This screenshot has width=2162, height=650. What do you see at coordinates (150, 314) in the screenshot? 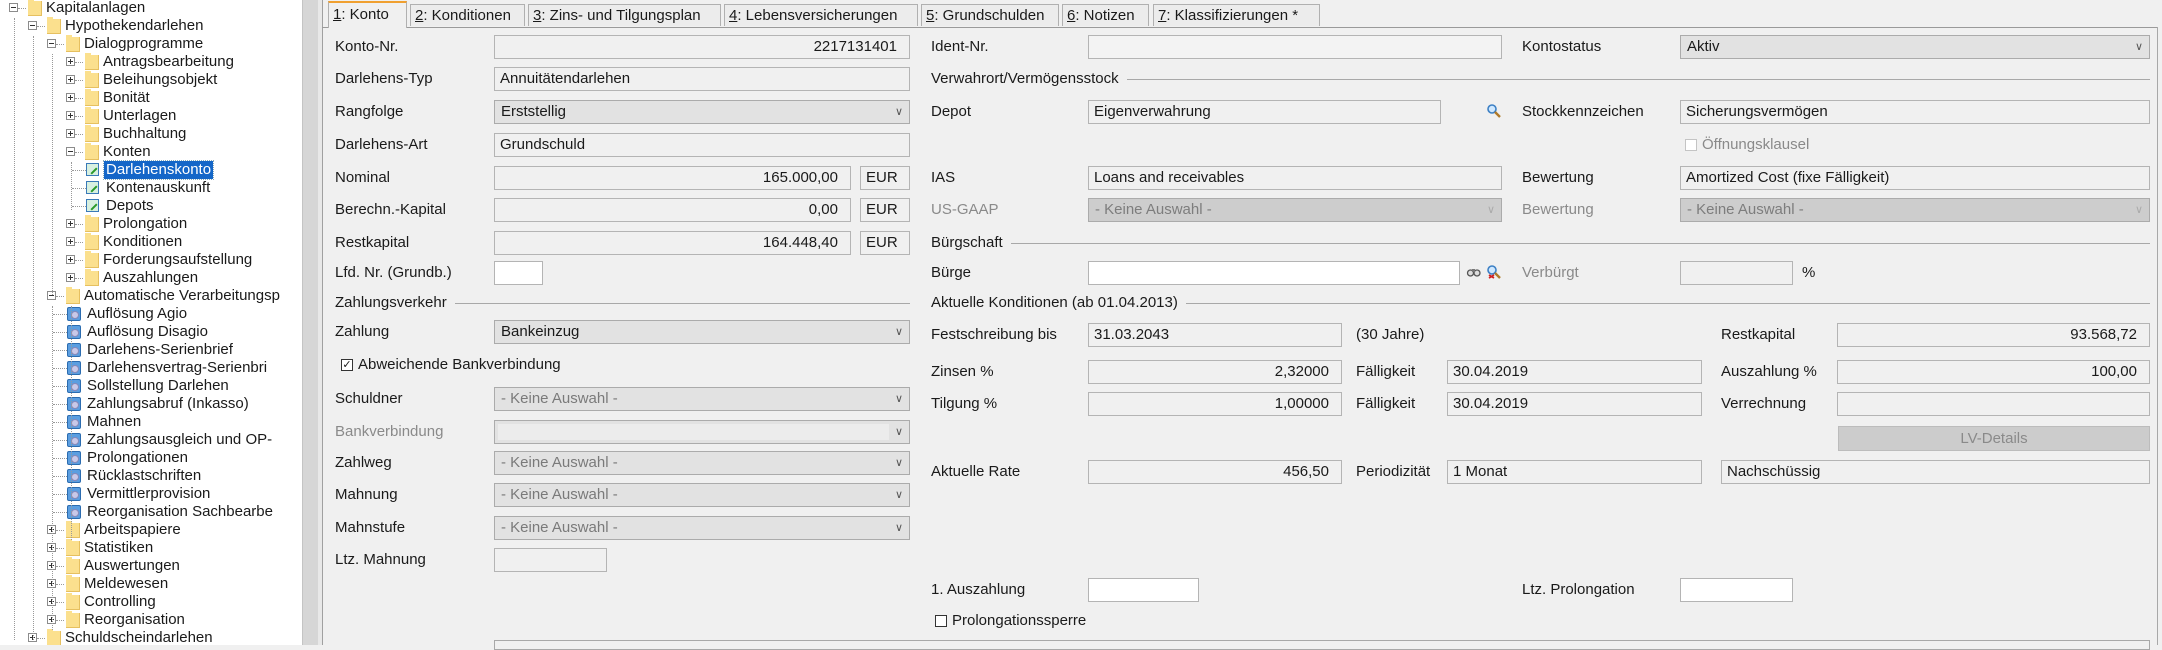
I see `tree-item: Auflösung Agio` at bounding box center [150, 314].